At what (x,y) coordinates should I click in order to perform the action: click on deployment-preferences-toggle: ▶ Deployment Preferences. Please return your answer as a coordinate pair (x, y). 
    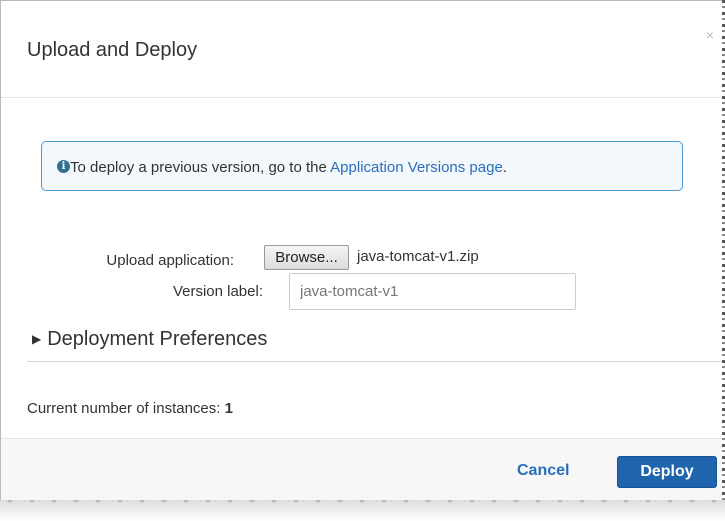
    Looking at the image, I should click on (149, 339).